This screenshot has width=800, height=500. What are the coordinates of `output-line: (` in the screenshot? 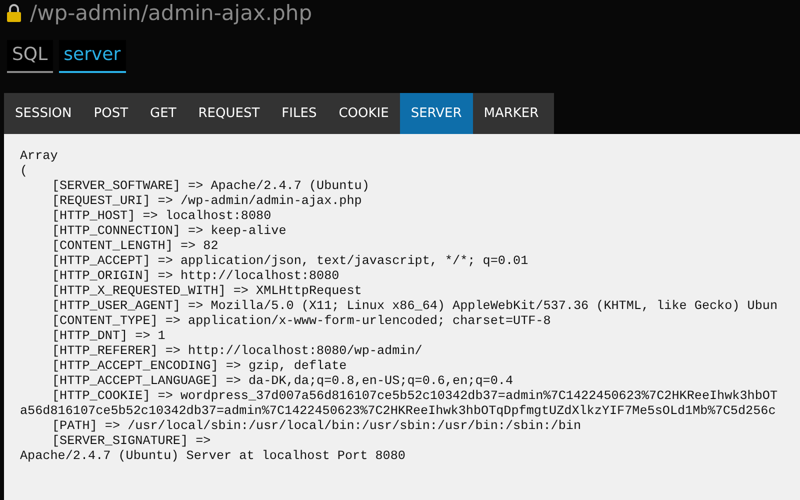 It's located at (24, 171).